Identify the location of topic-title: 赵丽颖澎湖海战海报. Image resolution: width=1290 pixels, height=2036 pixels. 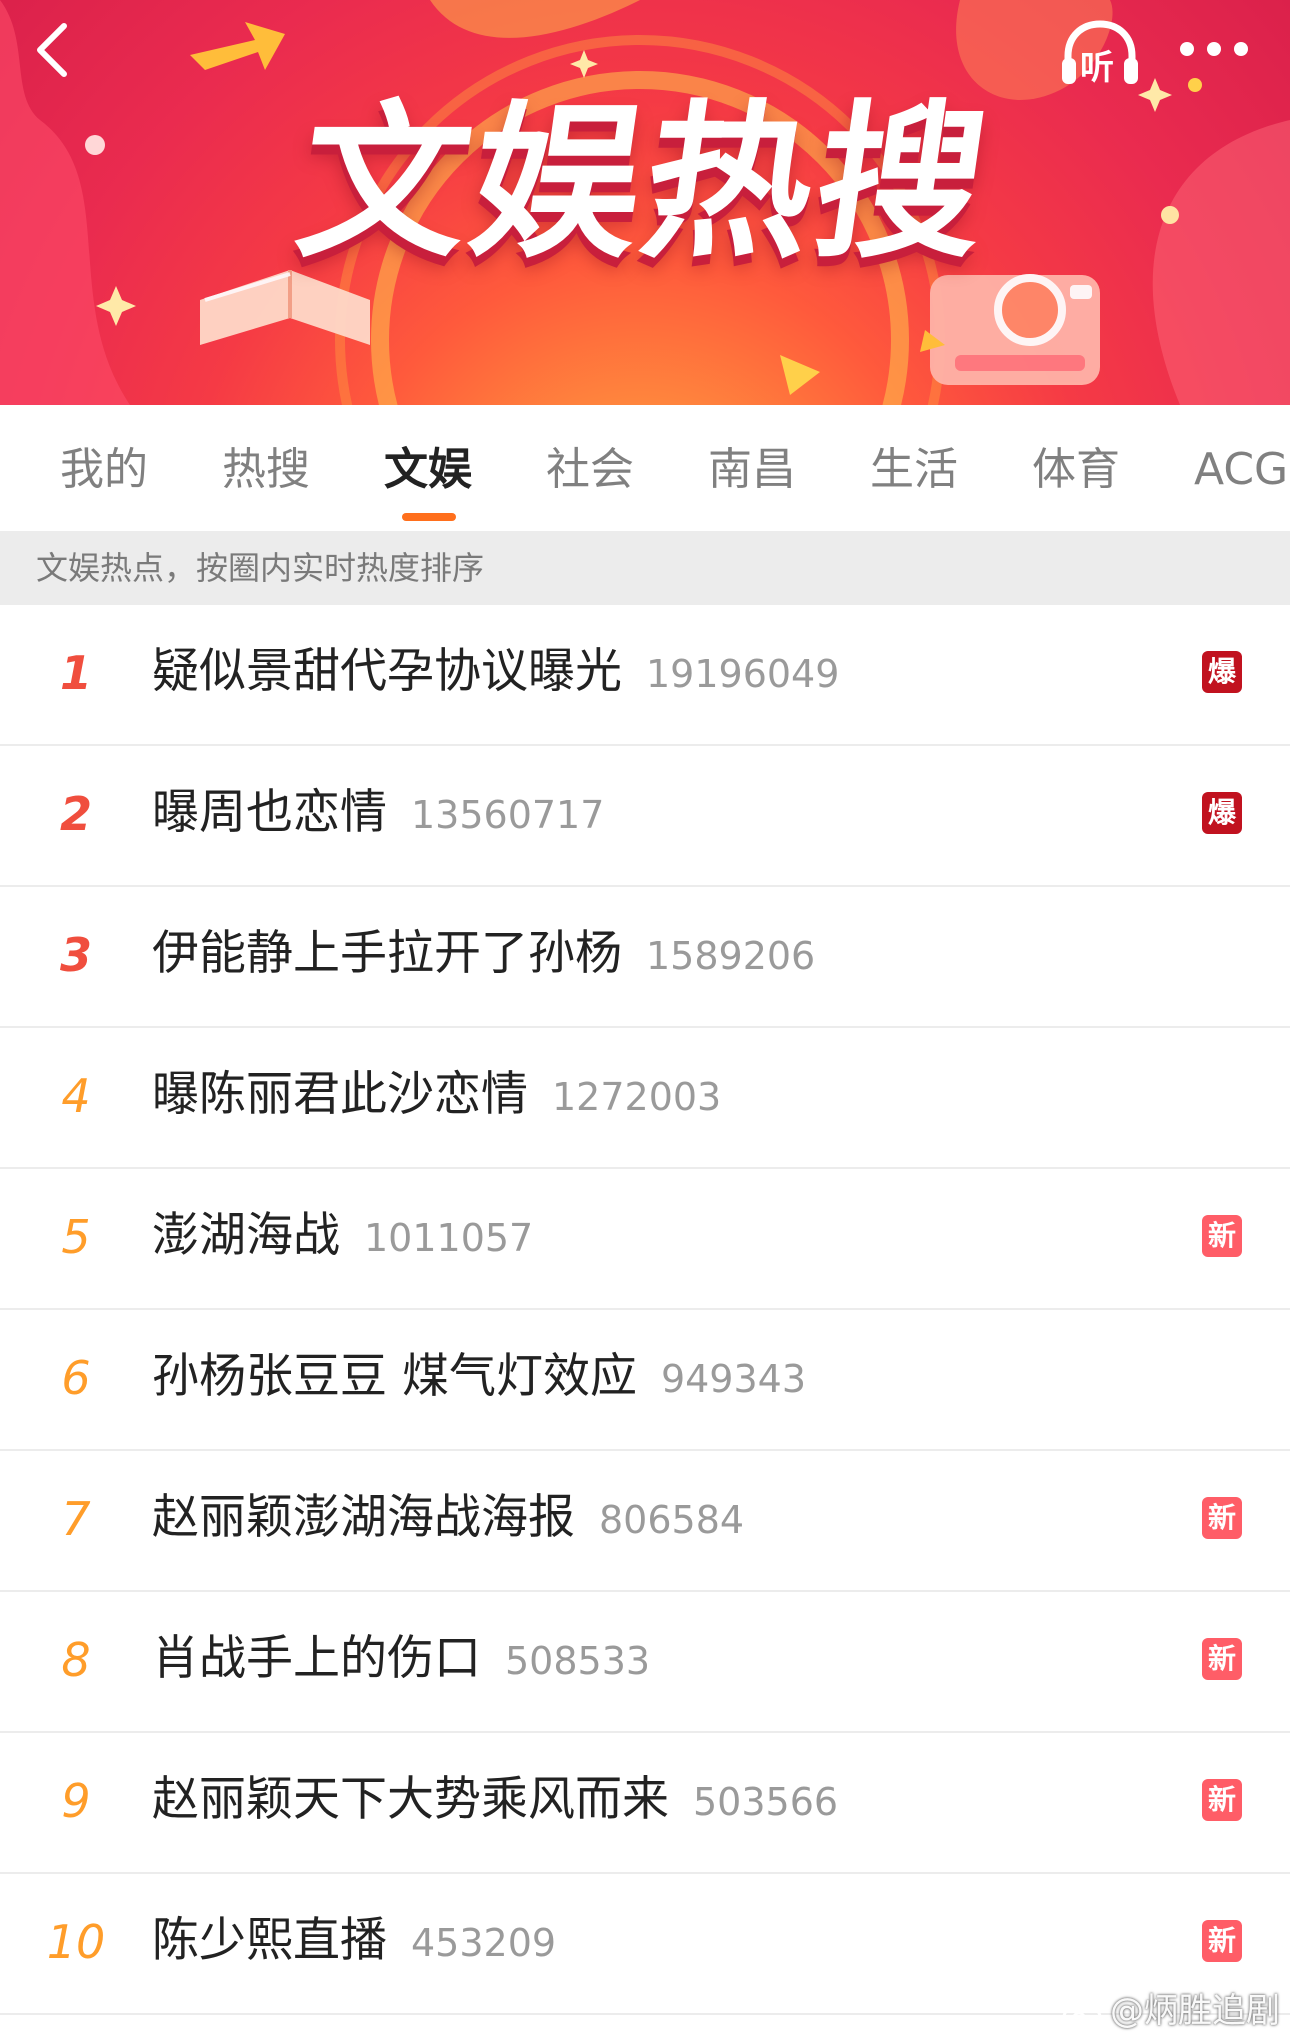
(363, 1517).